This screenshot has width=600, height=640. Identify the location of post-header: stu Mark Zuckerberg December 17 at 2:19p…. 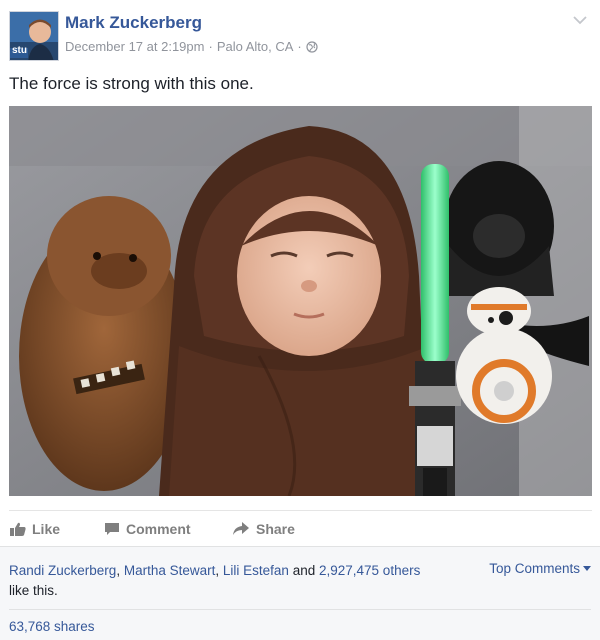
(300, 35).